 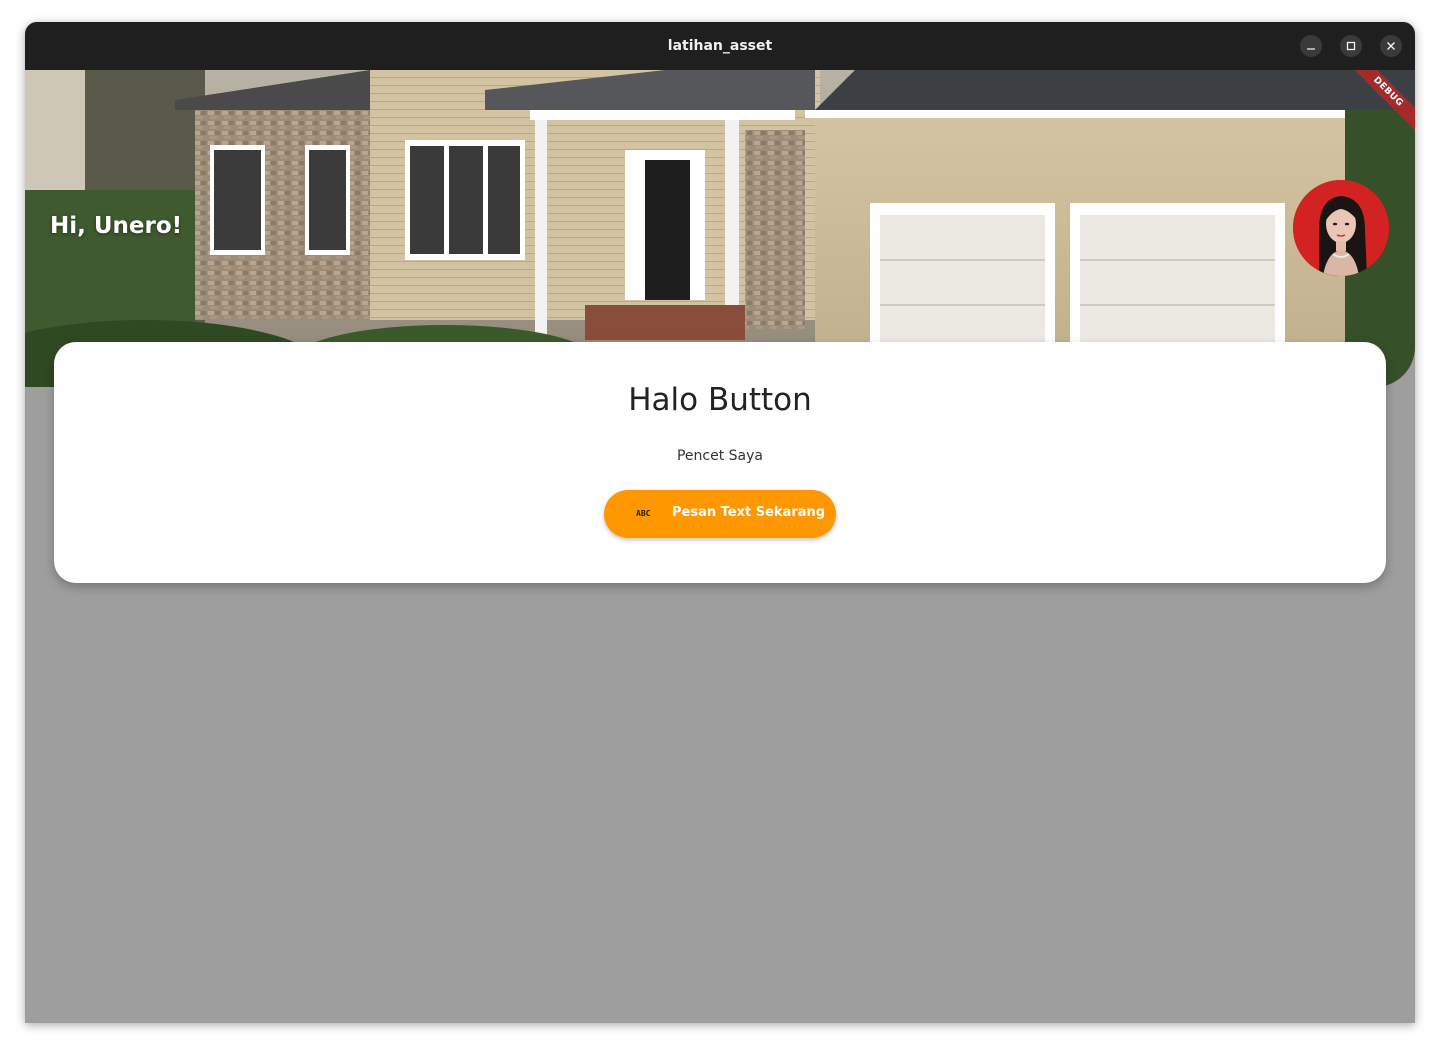 I want to click on card-subtitle: Pencet Saya, so click(x=719, y=456).